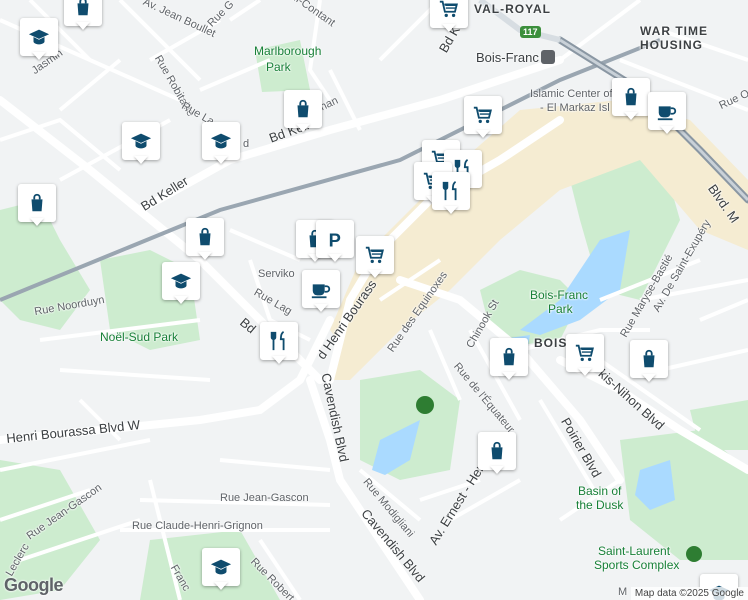 The image size is (748, 600). I want to click on park-label-bois-franc-2: Park, so click(560, 309).